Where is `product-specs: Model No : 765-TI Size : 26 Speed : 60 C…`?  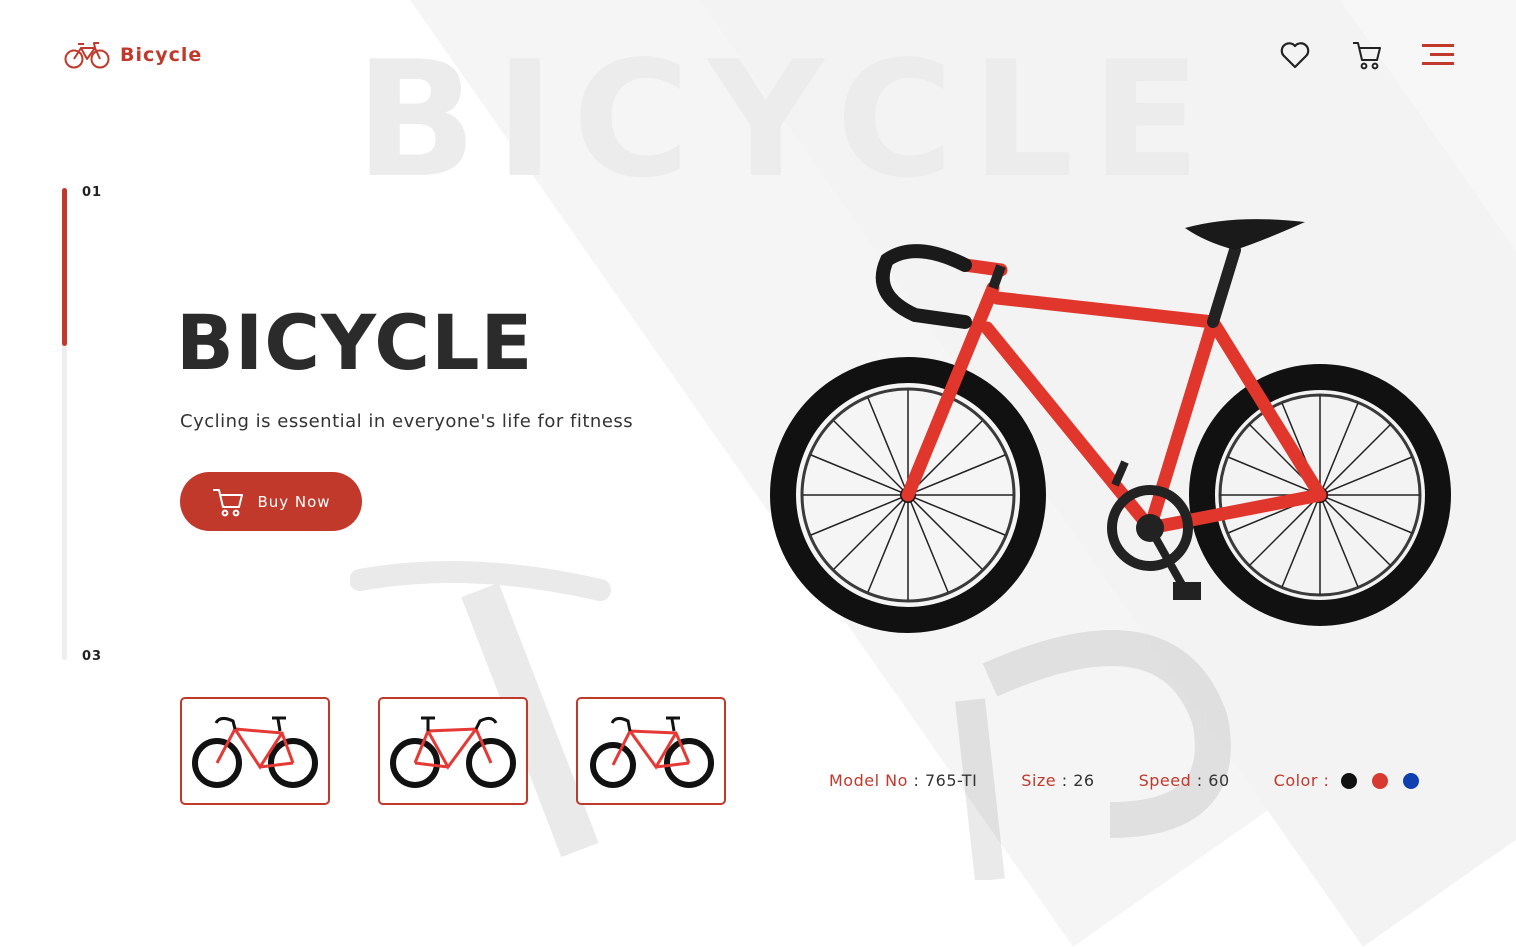
product-specs: Model No : 765-TI Size : 26 Speed : 60 C… is located at coordinates (1131, 780).